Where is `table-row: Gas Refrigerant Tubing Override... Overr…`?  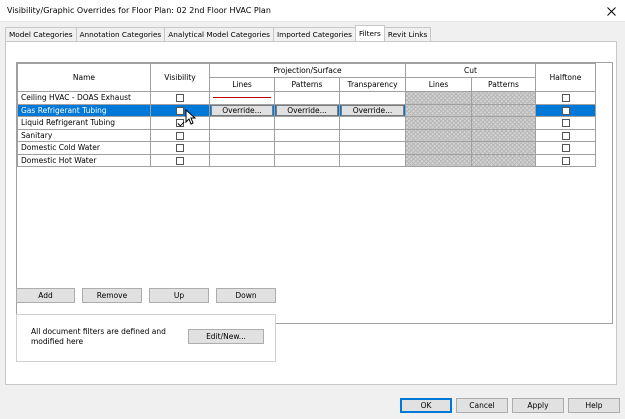 table-row: Gas Refrigerant Tubing Override... Overr… is located at coordinates (306, 110).